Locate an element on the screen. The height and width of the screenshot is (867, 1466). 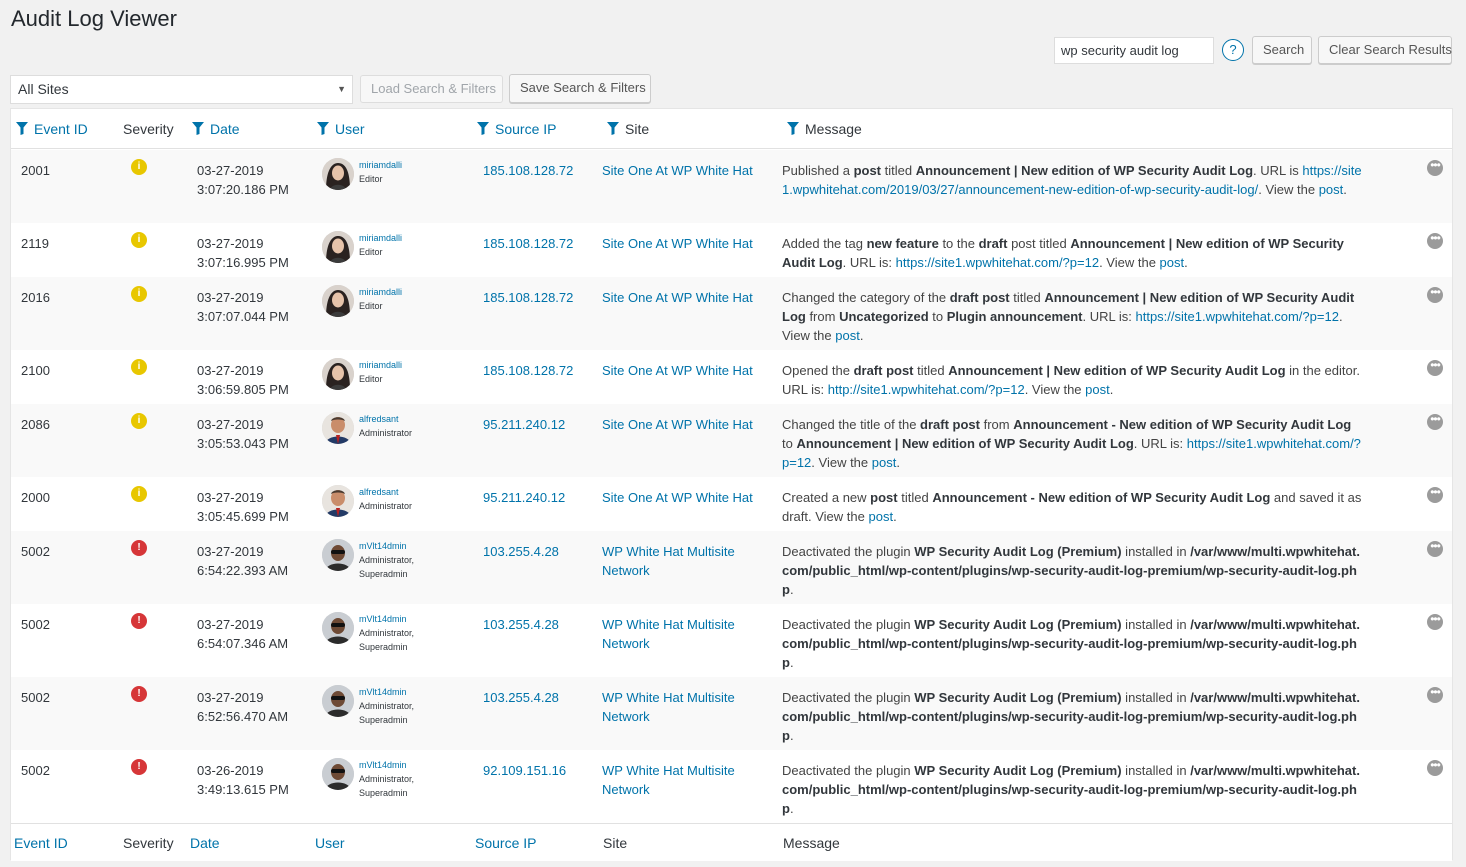
save-filters-button: Save Search & Filters is located at coordinates (580, 88).